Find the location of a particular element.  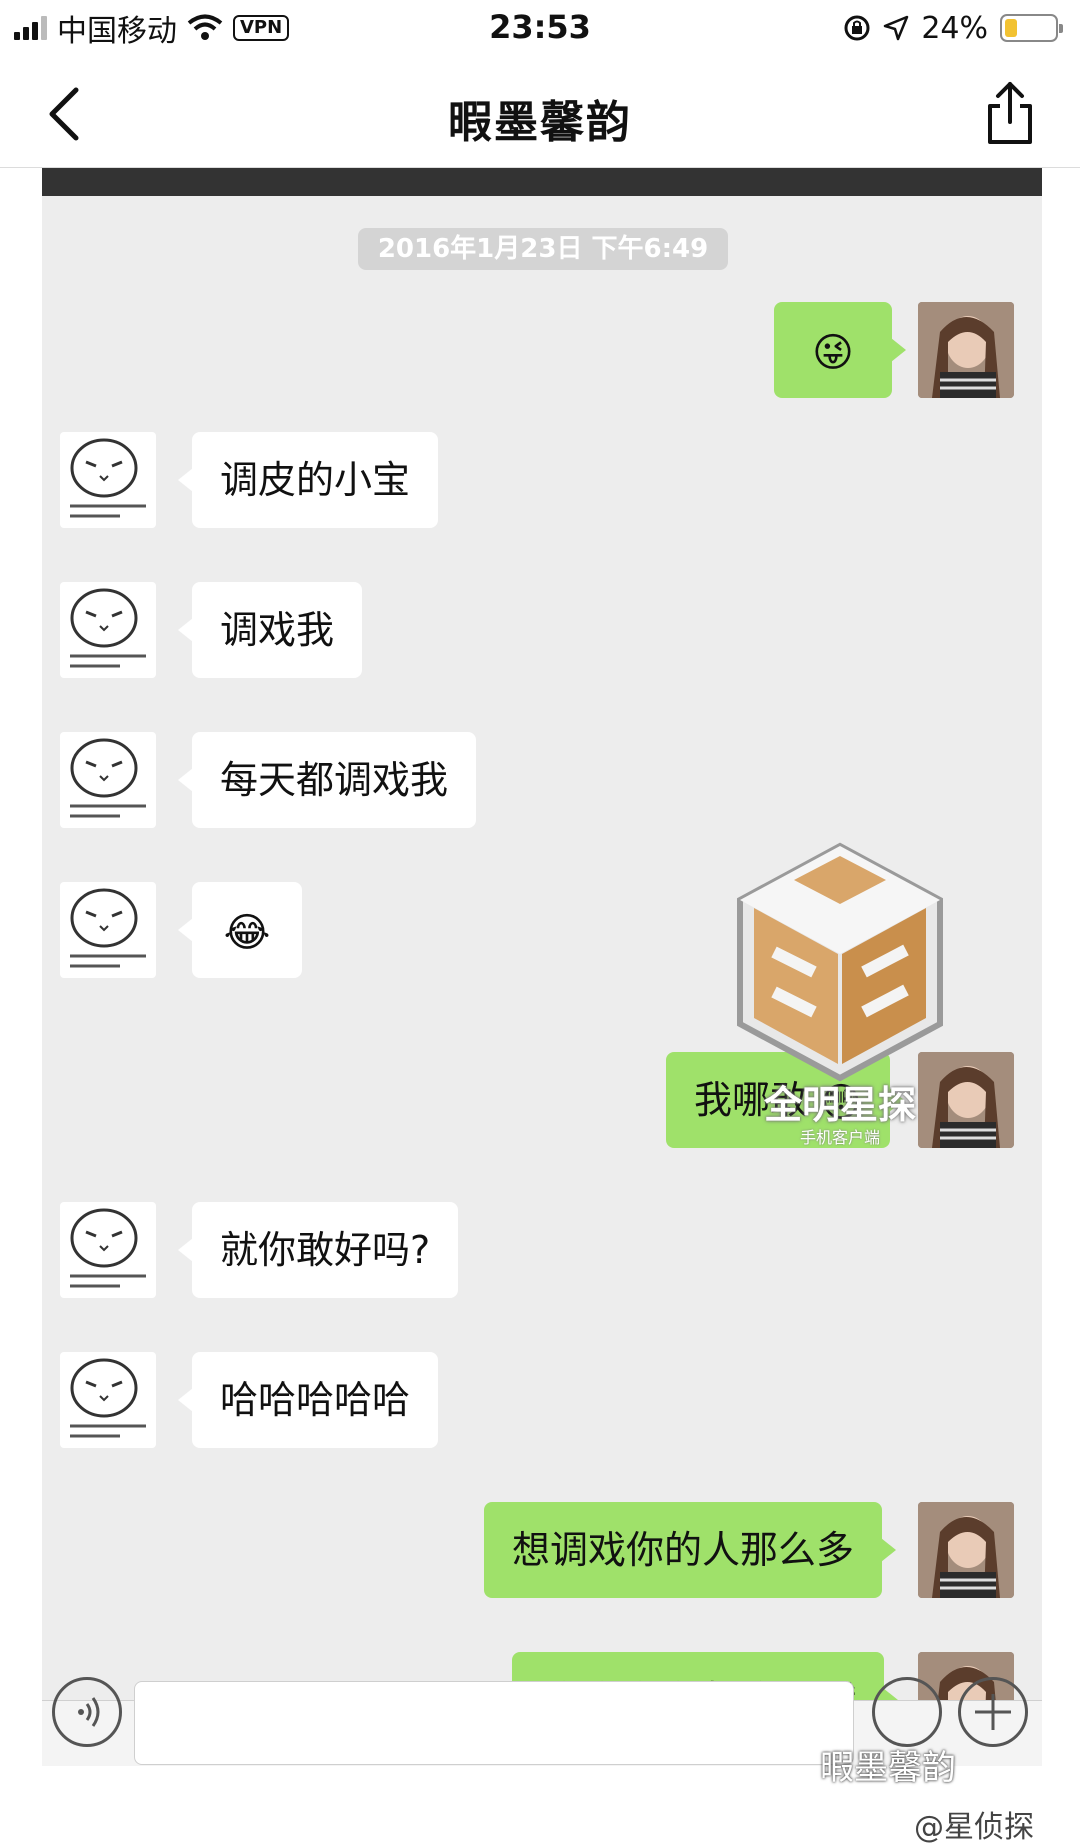

watermark-subtext: 手机客户端 is located at coordinates (839, 1137).